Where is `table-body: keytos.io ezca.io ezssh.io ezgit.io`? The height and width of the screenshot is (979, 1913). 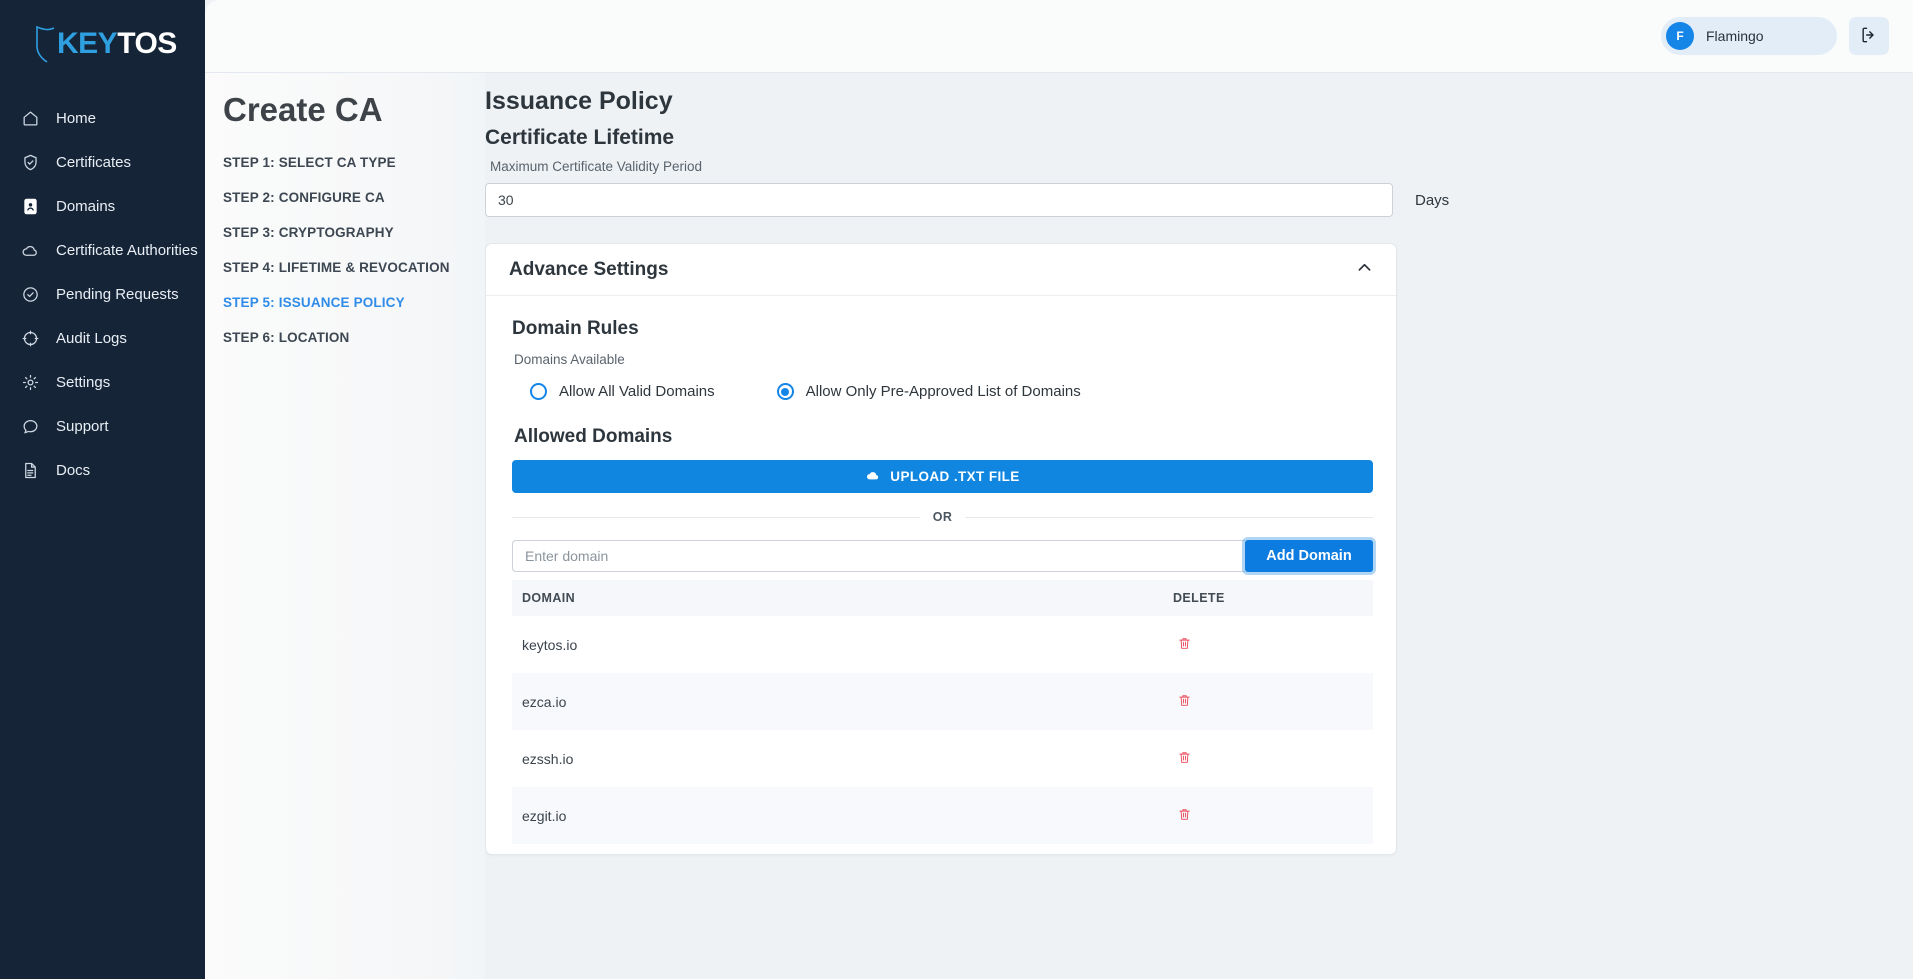
table-body: keytos.io ezca.io ezssh.io ezgit.io is located at coordinates (942, 730).